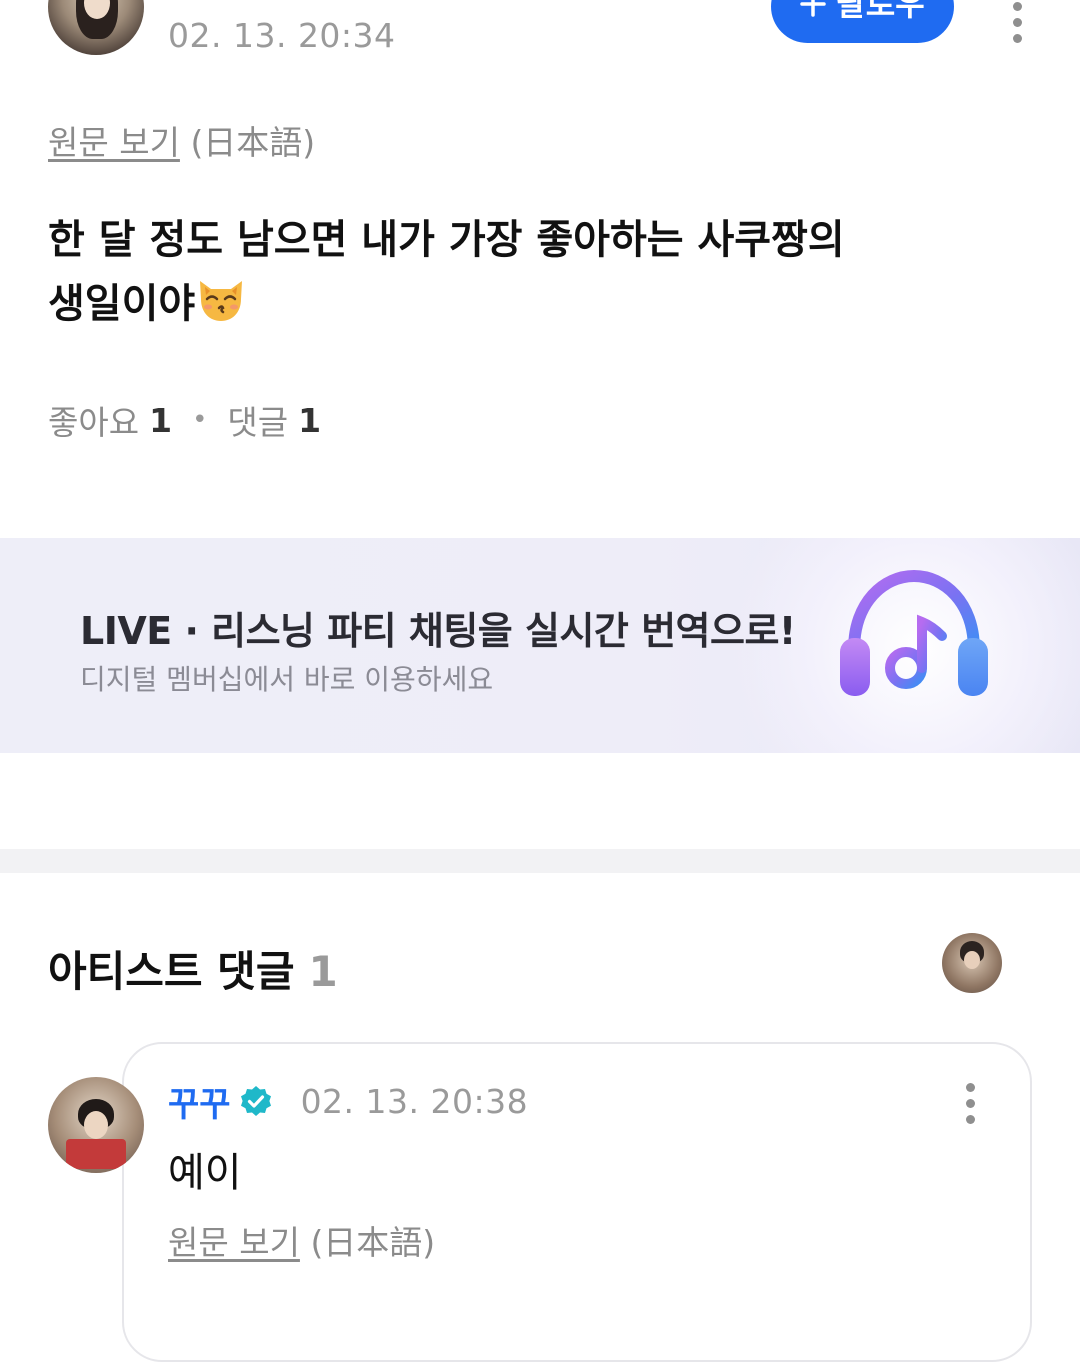  I want to click on post-body-line2: 생일이야, so click(122, 304).